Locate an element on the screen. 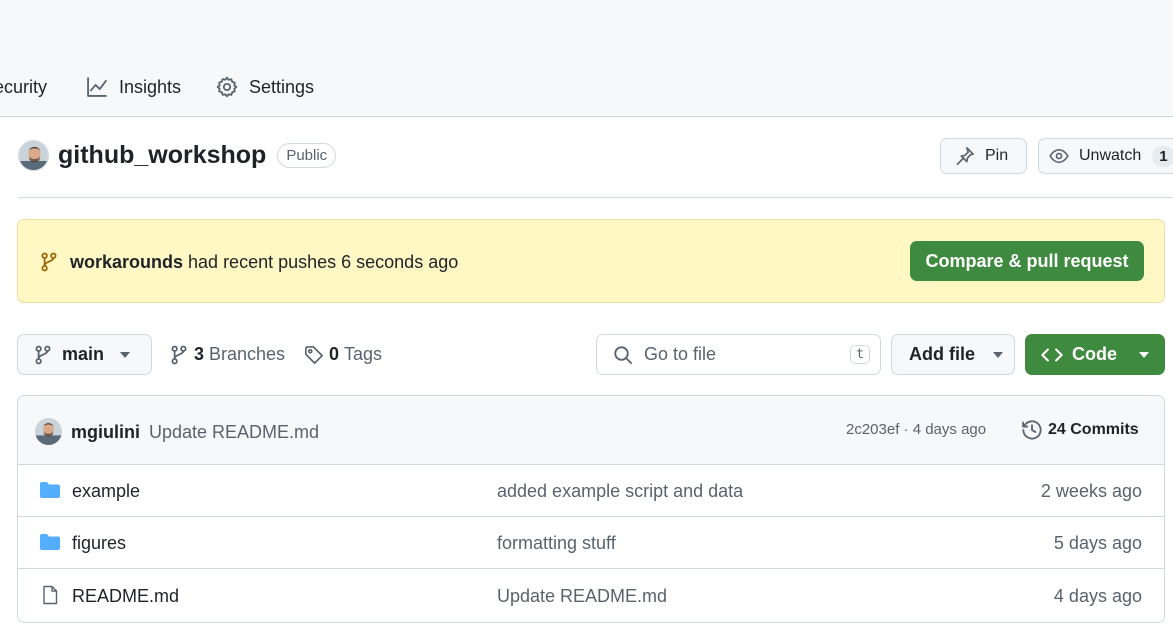 This screenshot has height=638, width=1173. gear-icon is located at coordinates (227, 87).